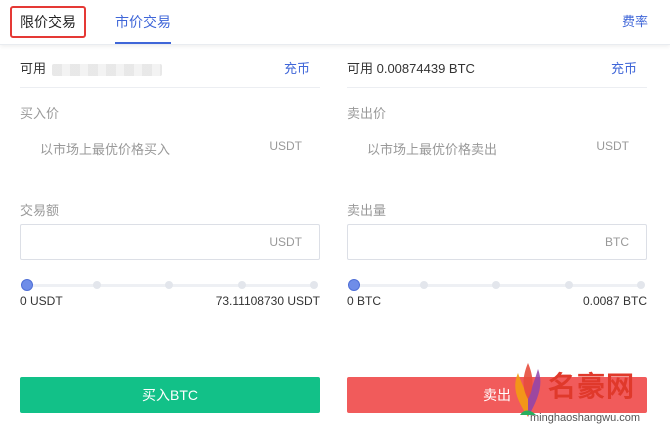  I want to click on tab-market-order: 市价交易, so click(143, 22).